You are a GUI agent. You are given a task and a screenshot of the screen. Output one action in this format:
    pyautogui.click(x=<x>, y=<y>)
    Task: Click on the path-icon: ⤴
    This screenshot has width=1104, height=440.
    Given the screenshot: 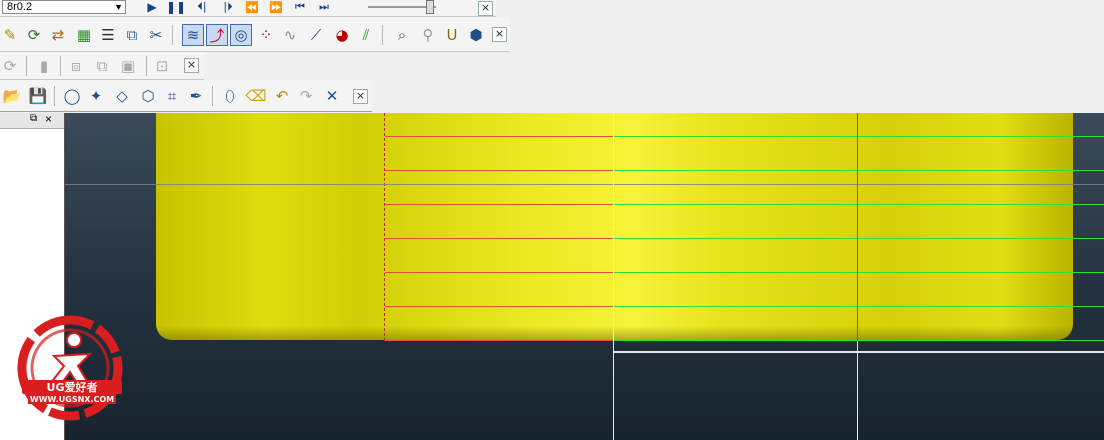 What is the action you would take?
    pyautogui.click(x=217, y=35)
    